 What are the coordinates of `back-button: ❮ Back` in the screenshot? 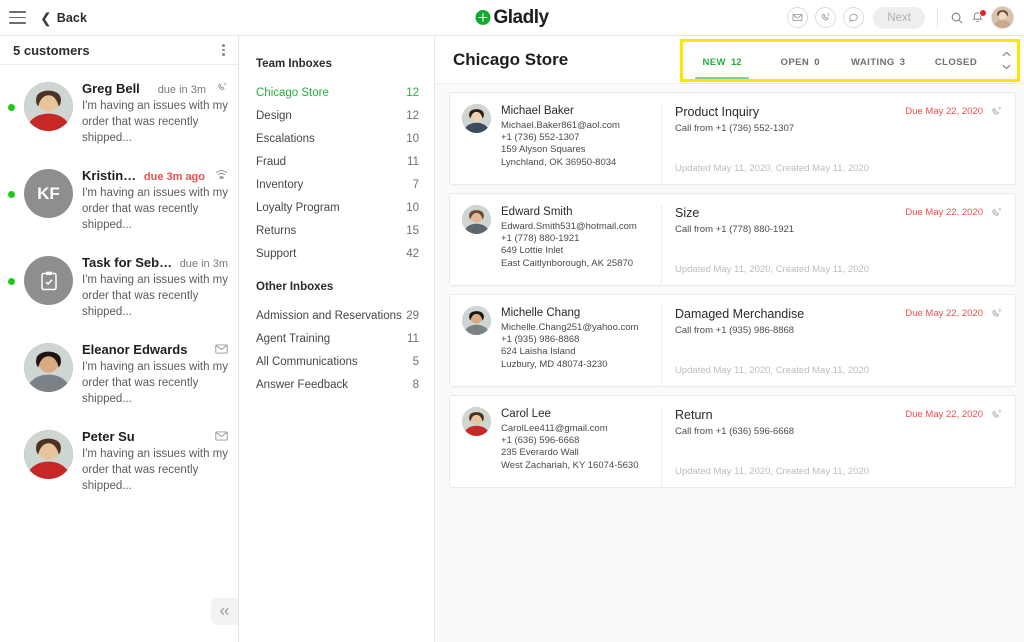 It's located at (63, 18).